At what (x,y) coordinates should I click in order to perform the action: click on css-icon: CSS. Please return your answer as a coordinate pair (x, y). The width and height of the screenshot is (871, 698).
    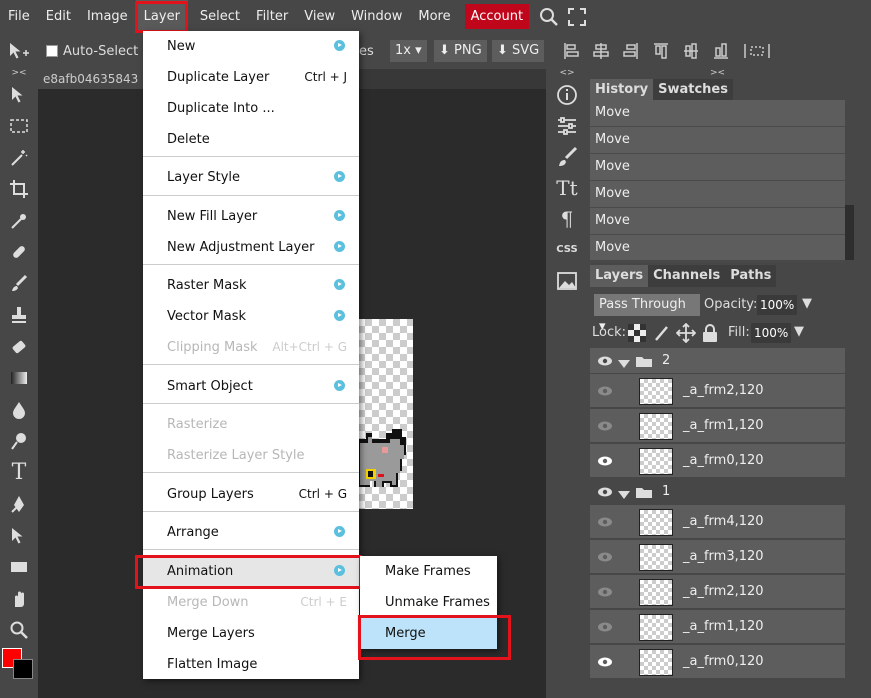
    Looking at the image, I should click on (567, 249).